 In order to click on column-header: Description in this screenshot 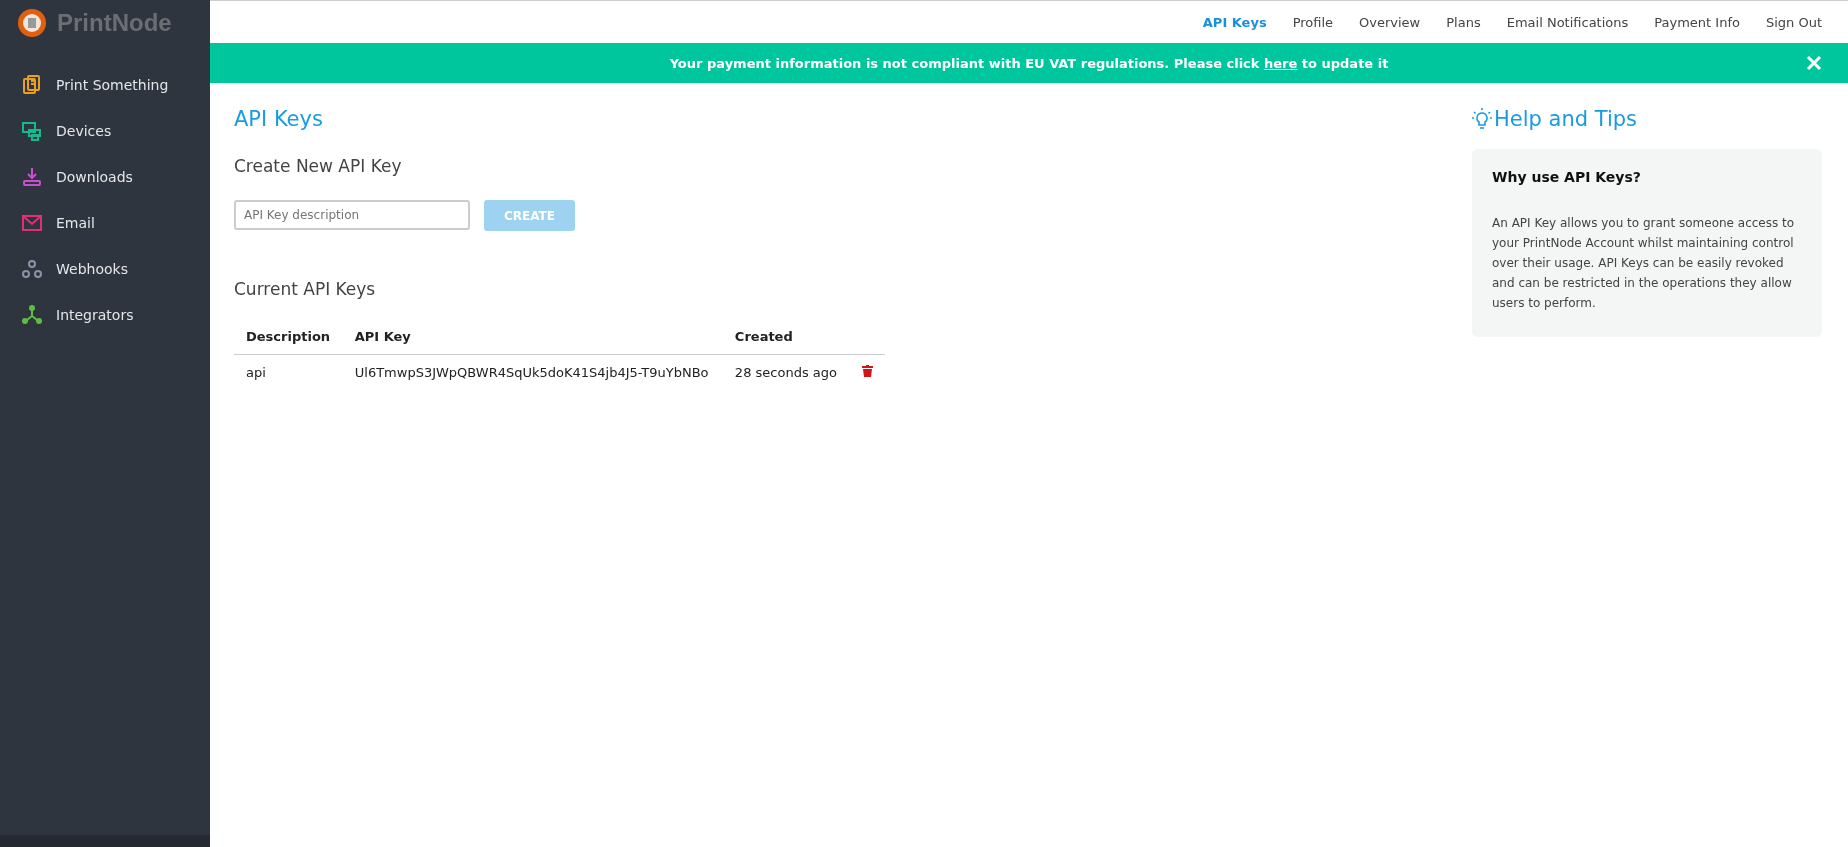, I will do `click(288, 337)`.